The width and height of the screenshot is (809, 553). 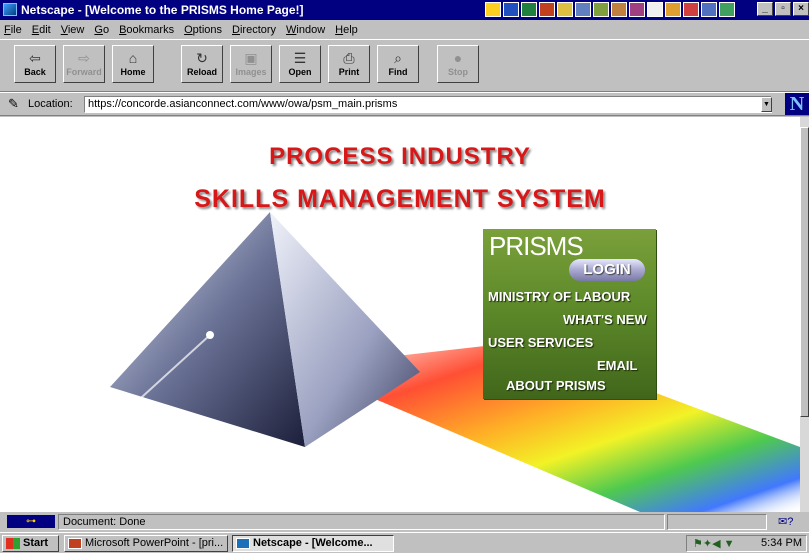 I want to click on minimize-button: _, so click(x=765, y=9).